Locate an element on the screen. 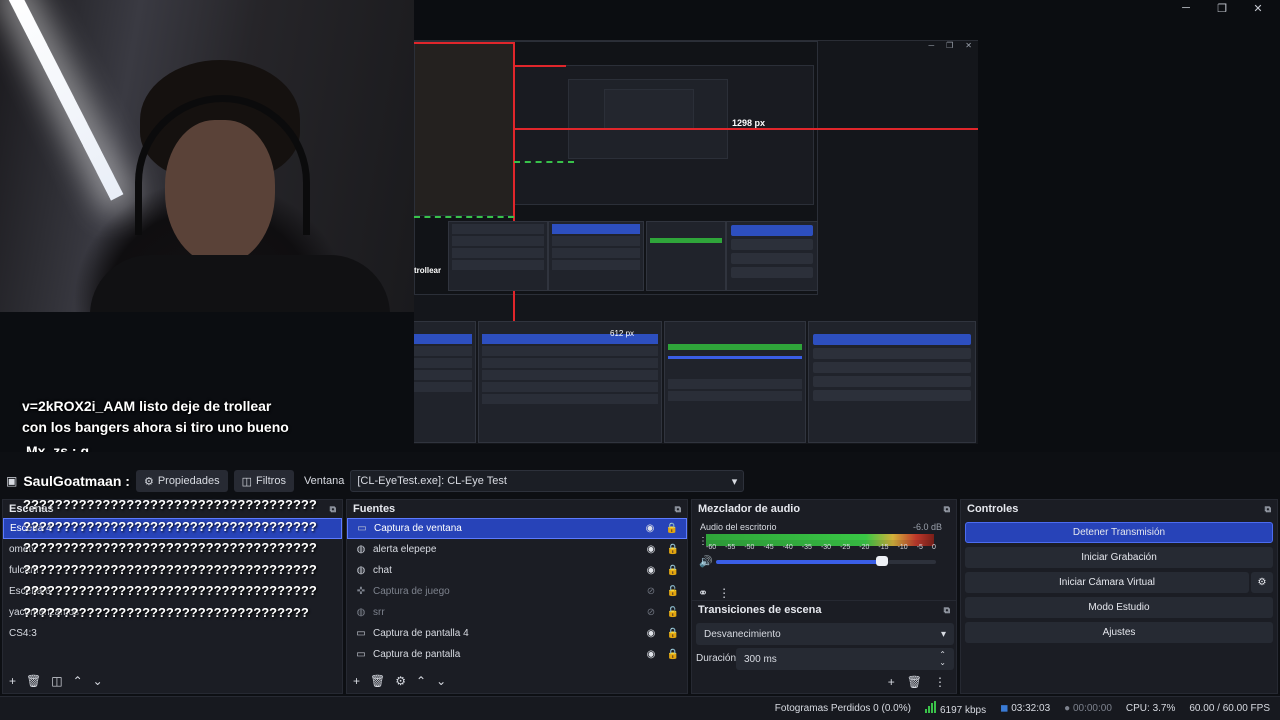 The width and height of the screenshot is (1280, 720). start-recording-button: Iniciar Grabación is located at coordinates (1119, 557).